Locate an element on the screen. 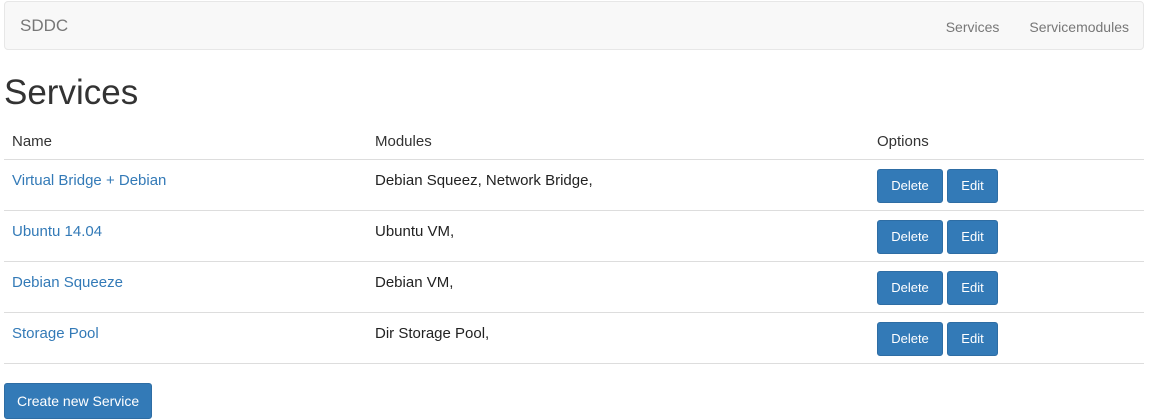 Image resolution: width=1151 pixels, height=420 pixels. service-modules: Debian Squeez, Network Bridge, is located at coordinates (484, 180).